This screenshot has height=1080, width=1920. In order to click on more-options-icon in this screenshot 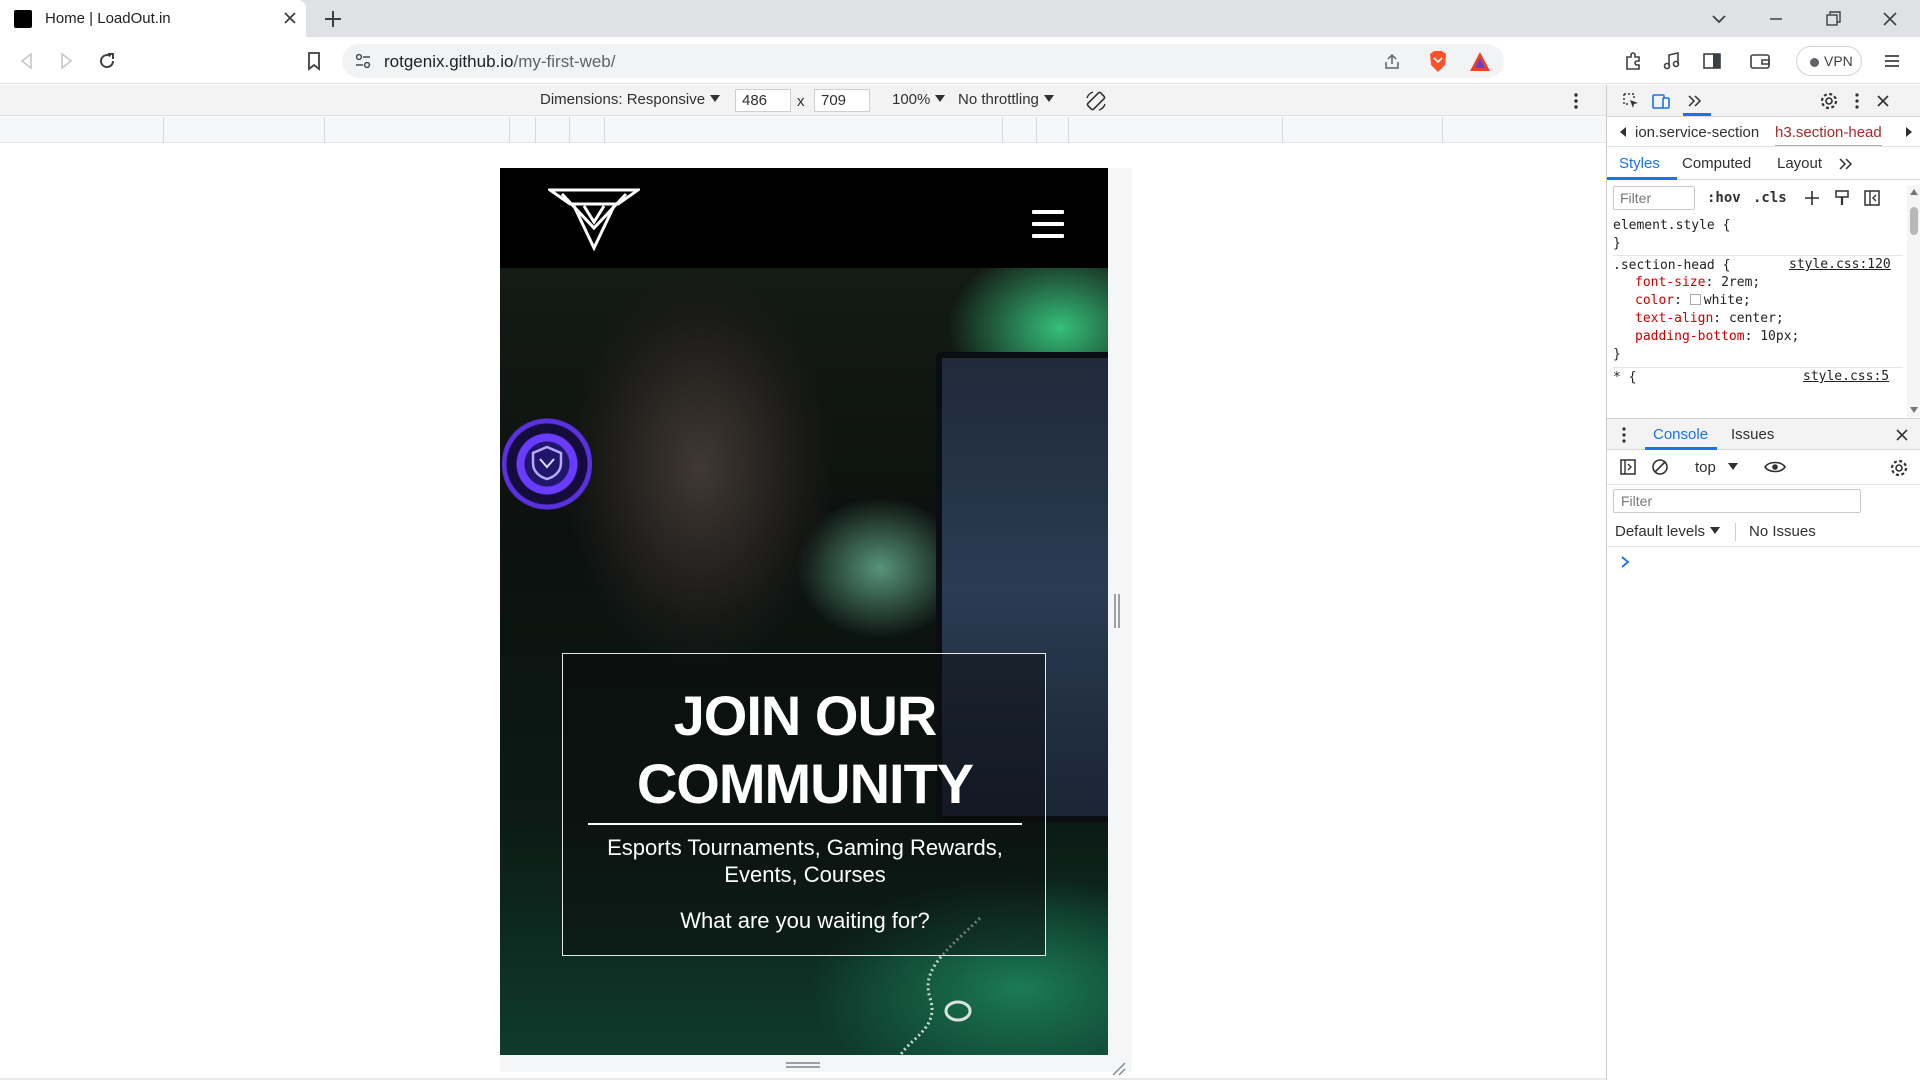, I will do `click(1576, 101)`.